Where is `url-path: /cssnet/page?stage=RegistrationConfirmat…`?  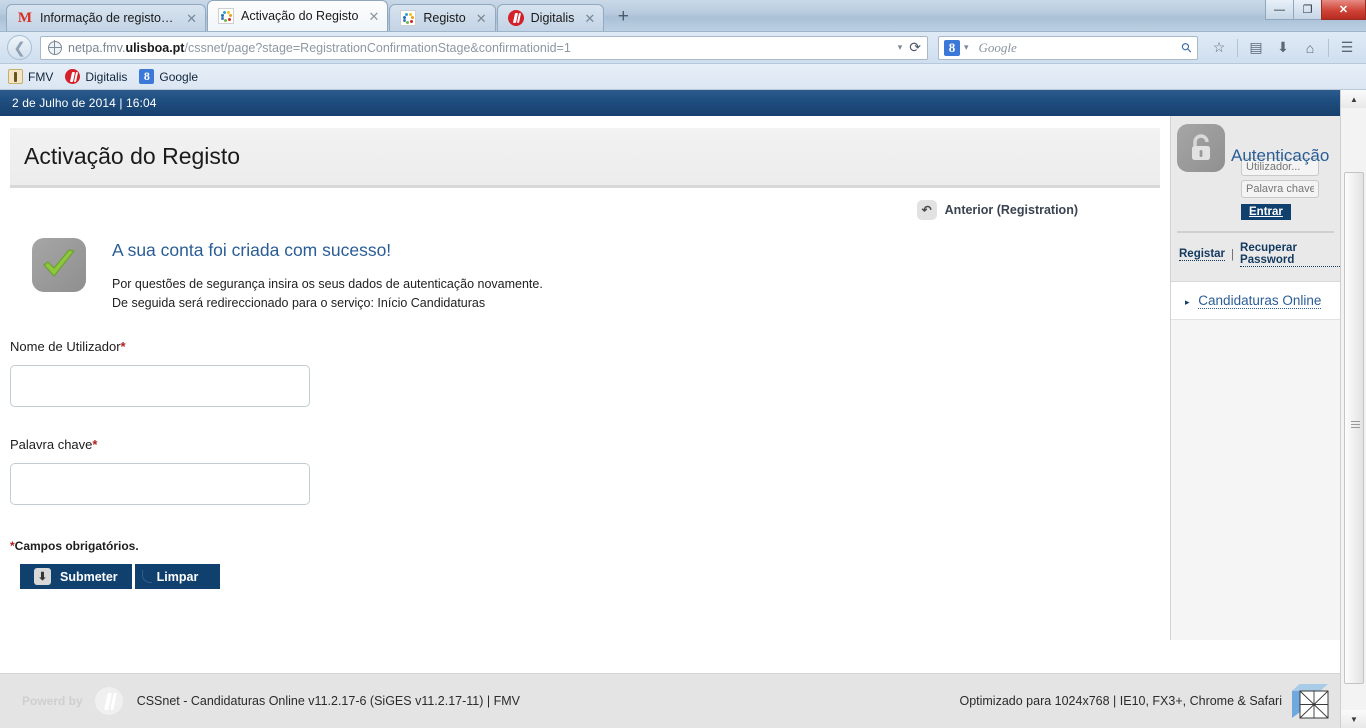
url-path: /cssnet/page?stage=RegistrationConfirmat… is located at coordinates (377, 47).